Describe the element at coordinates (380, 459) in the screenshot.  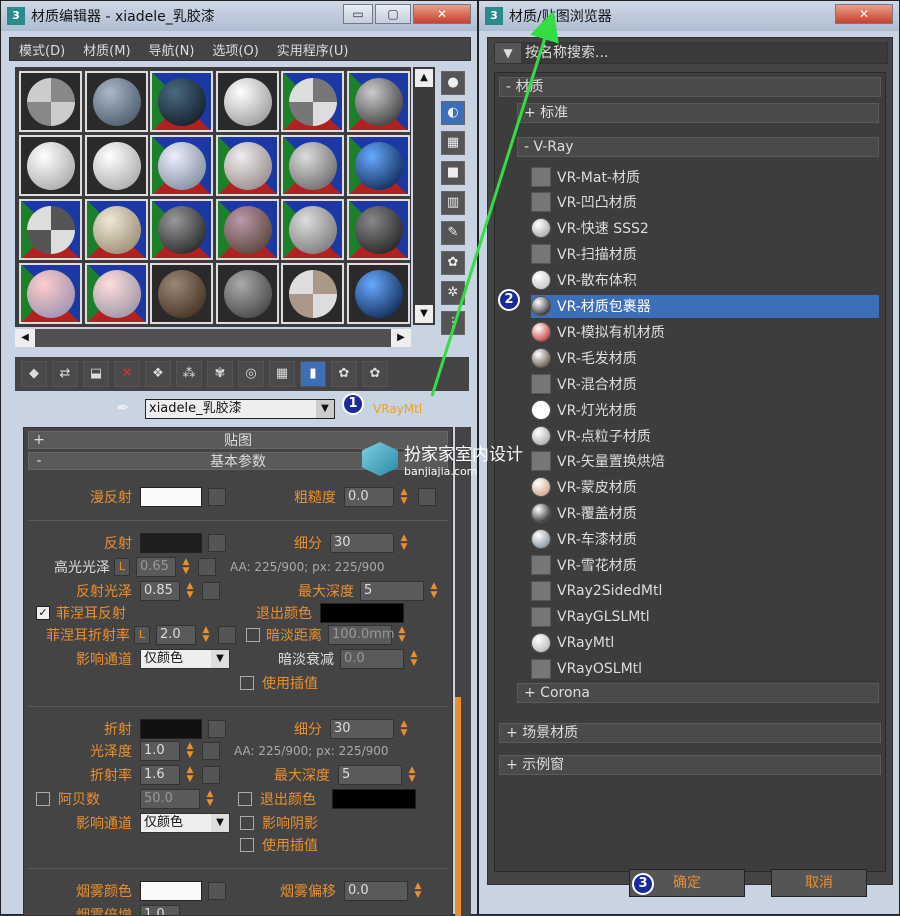
I see `watermark-logo` at that location.